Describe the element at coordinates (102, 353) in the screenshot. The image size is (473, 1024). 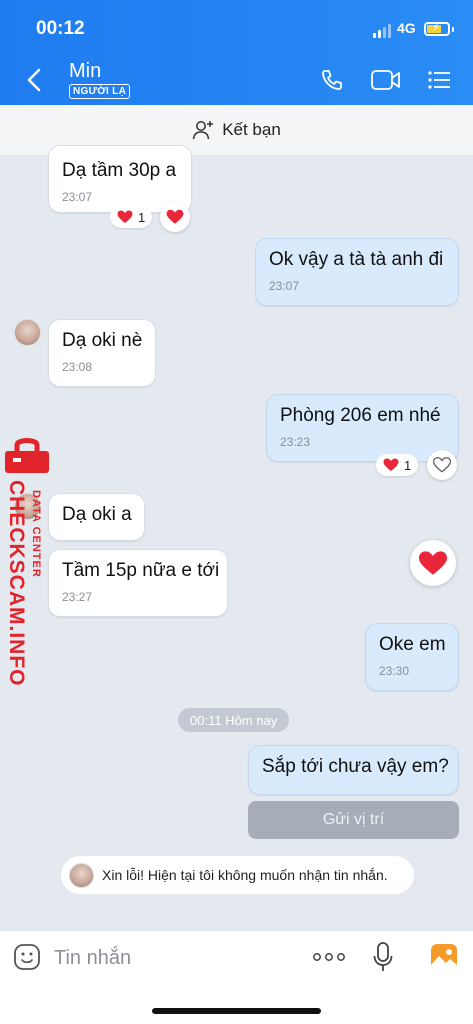
I see `message-incoming: Dạ oki nè 23:08` at that location.